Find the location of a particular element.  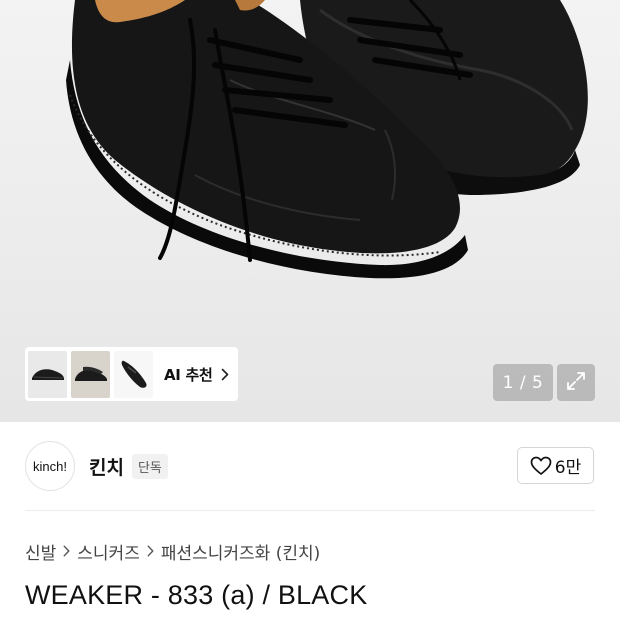

breadcrumb-item-fashion-sneakers: 패션스니커즈화 (킨치) is located at coordinates (240, 551).